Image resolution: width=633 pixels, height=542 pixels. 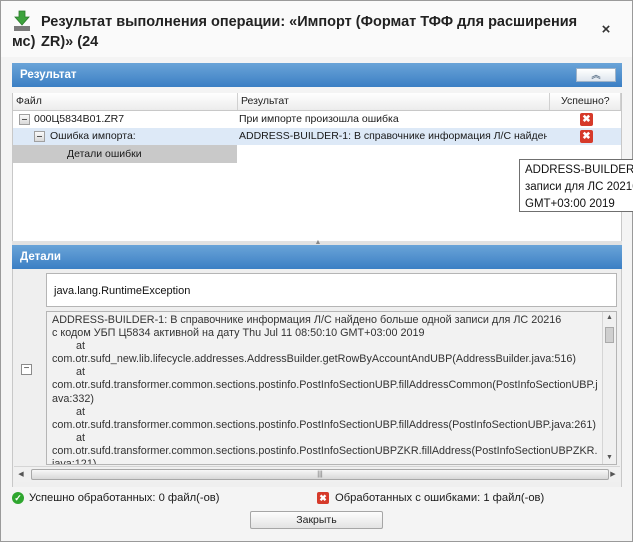 What do you see at coordinates (609, 318) in the screenshot?
I see `scroll-up-icon: ▲` at bounding box center [609, 318].